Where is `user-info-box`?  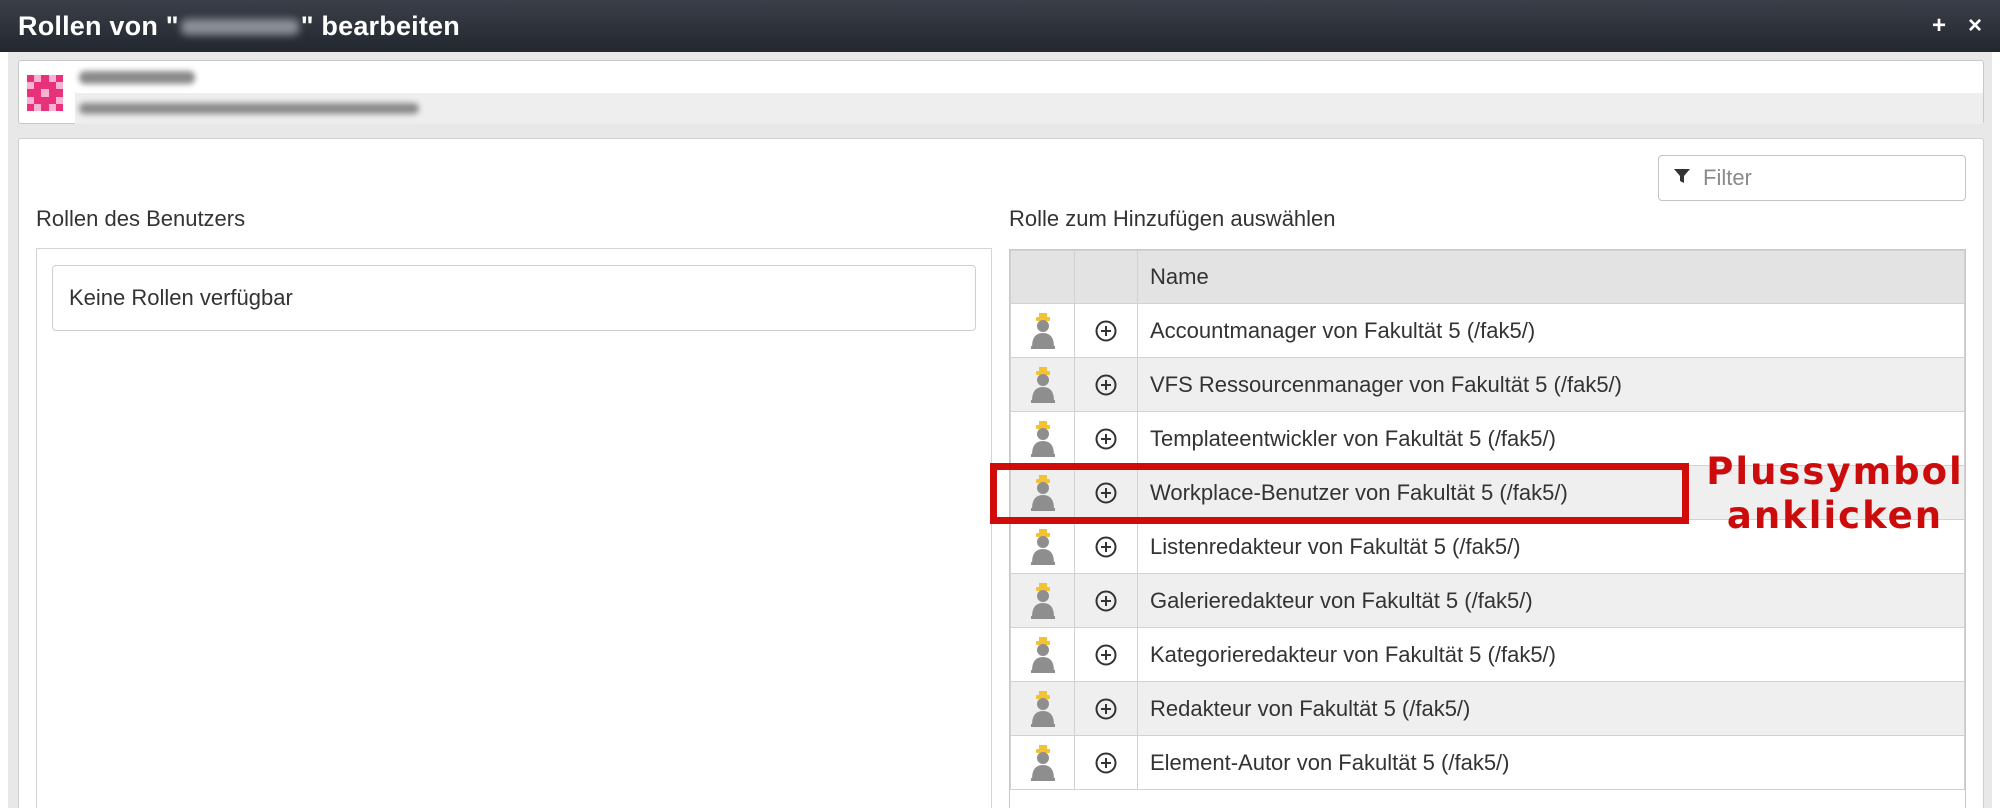 user-info-box is located at coordinates (1001, 92).